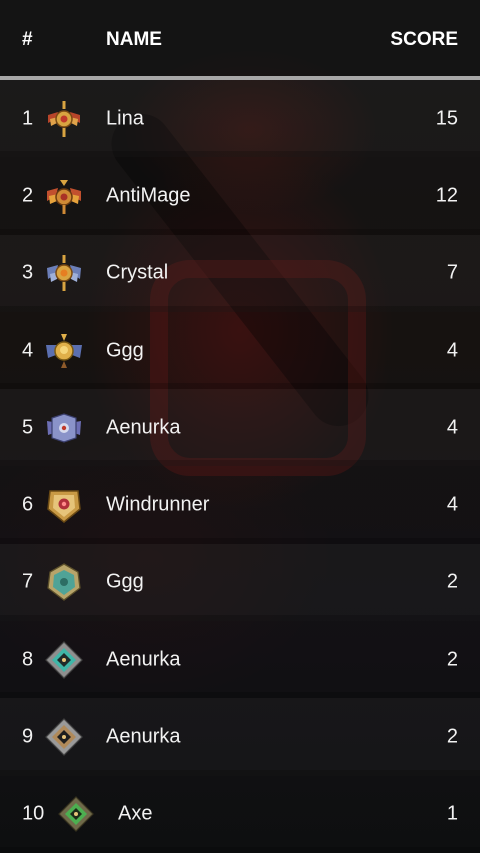 The height and width of the screenshot is (853, 480). Describe the element at coordinates (64, 428) in the screenshot. I see `archon-rank-medal-icon` at that location.